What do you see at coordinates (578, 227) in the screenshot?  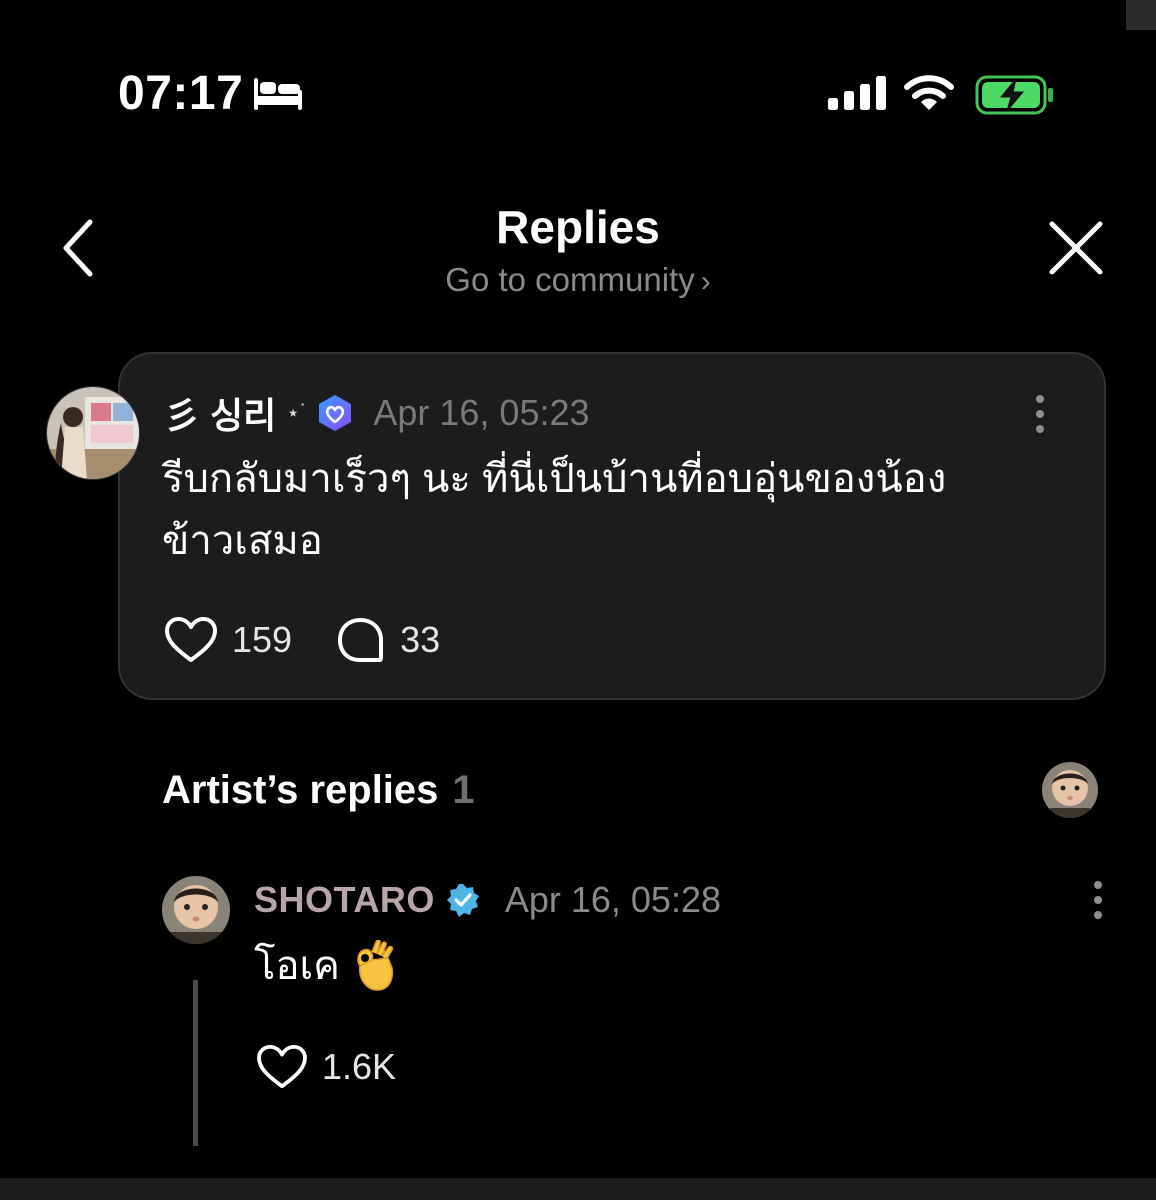 I see `page-title: Replies` at bounding box center [578, 227].